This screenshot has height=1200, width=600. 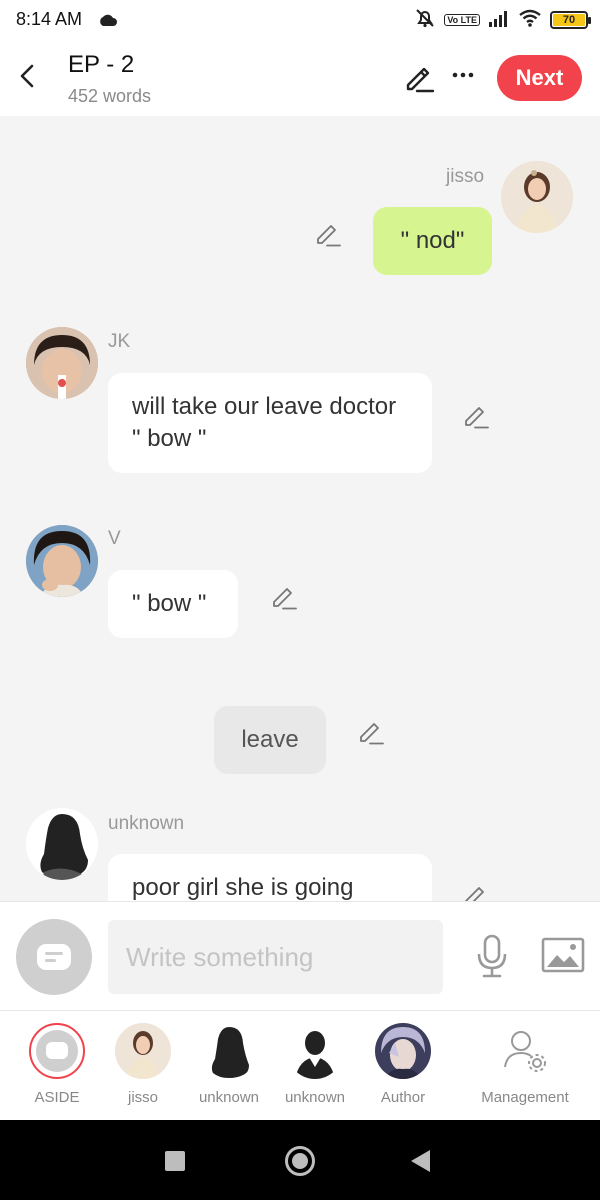 What do you see at coordinates (300, 20) in the screenshot?
I see `status-bar: 8:14 AM Vo LTE 70` at bounding box center [300, 20].